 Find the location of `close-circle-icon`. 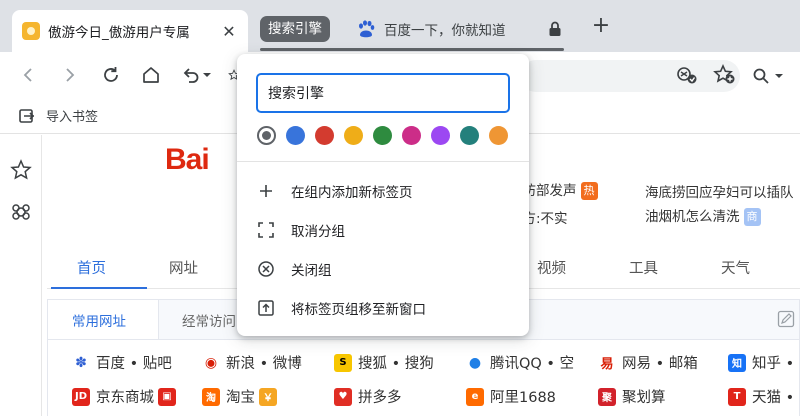

close-circle-icon is located at coordinates (266, 269).